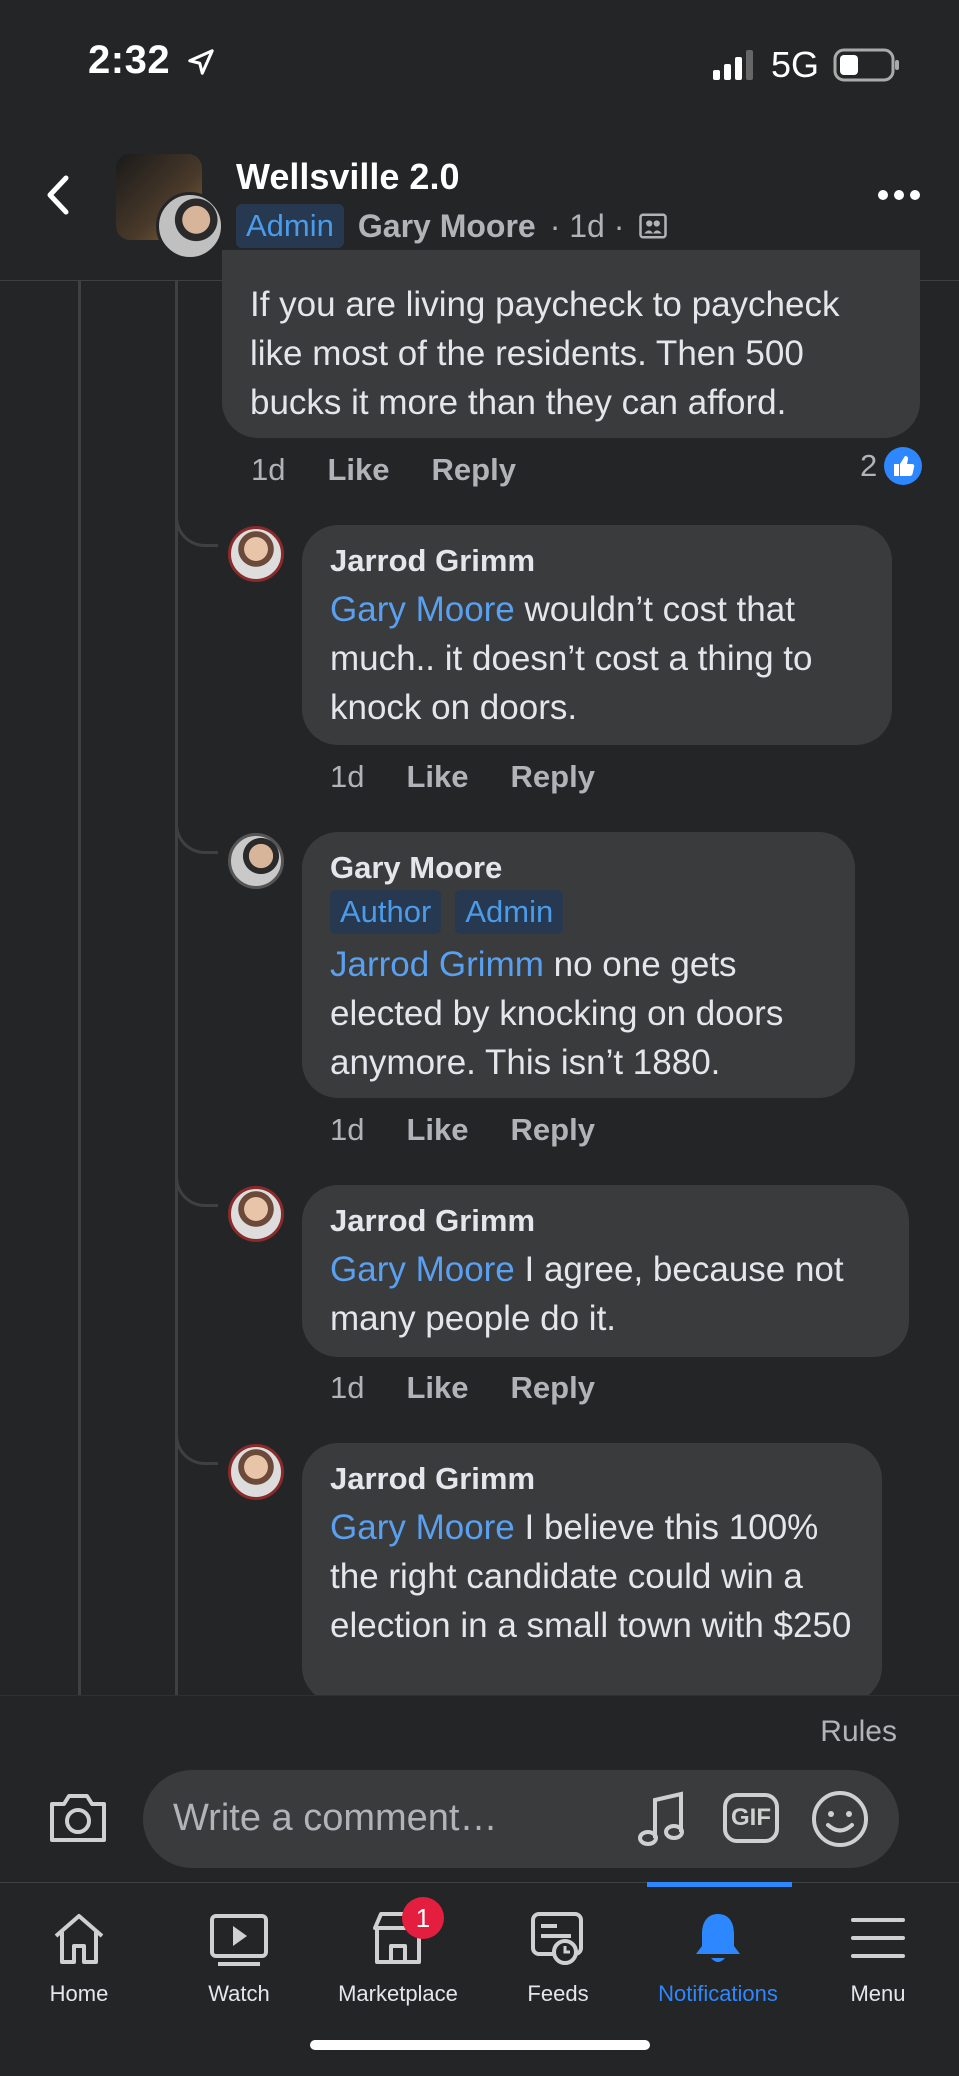 This screenshot has width=959, height=2076. What do you see at coordinates (662, 1820) in the screenshot?
I see `music-icon` at bounding box center [662, 1820].